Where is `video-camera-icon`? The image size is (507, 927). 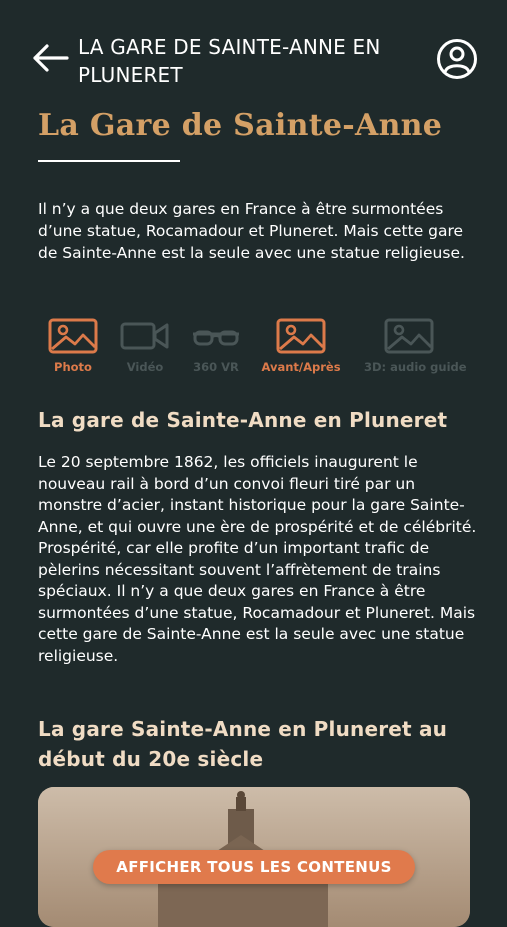
video-camera-icon is located at coordinates (144, 336).